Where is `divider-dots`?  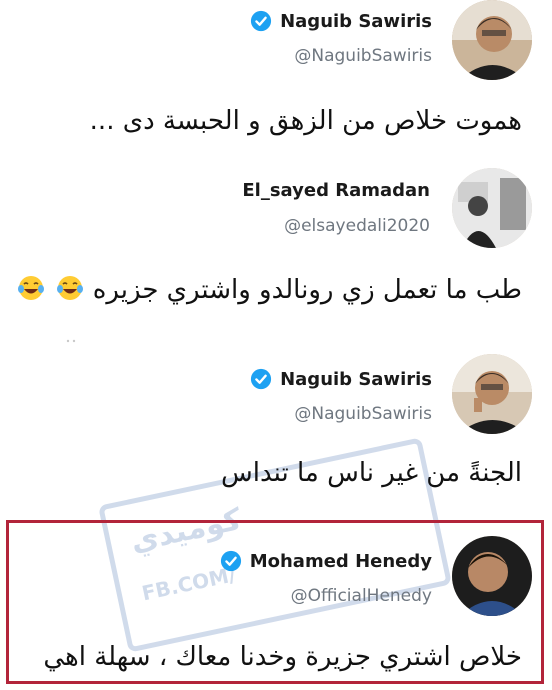 divider-dots is located at coordinates (73, 335).